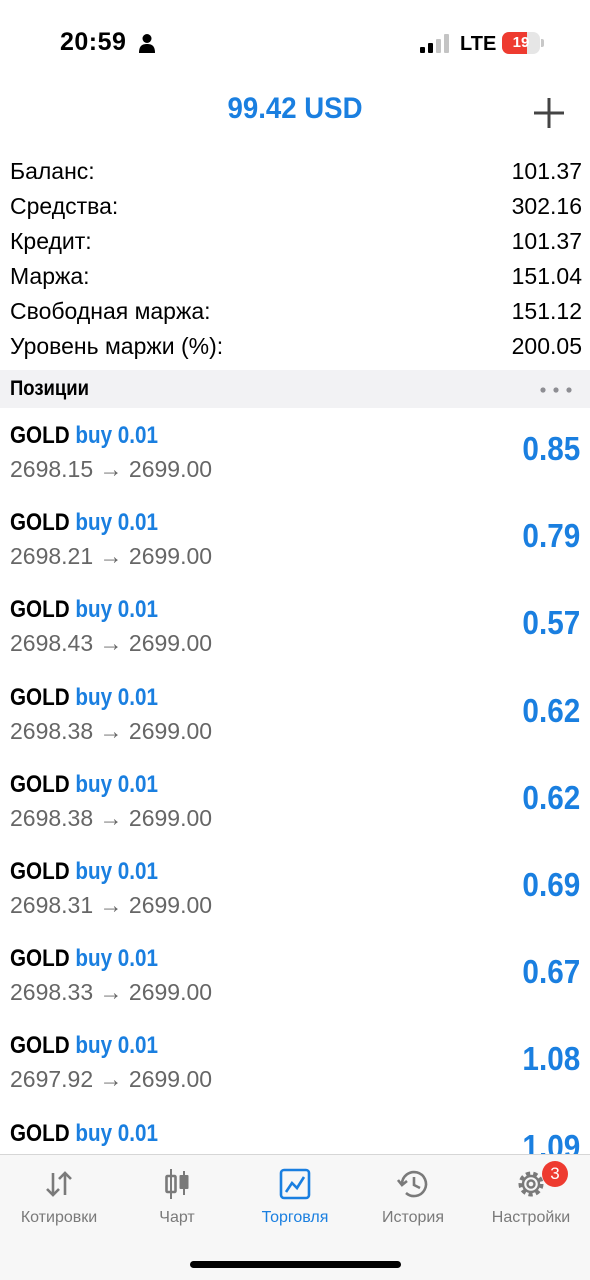 The image size is (590, 1280). I want to click on position-row: GOLD buy 0.01 2698.43 → 2699.00 0.57, so click(295, 625).